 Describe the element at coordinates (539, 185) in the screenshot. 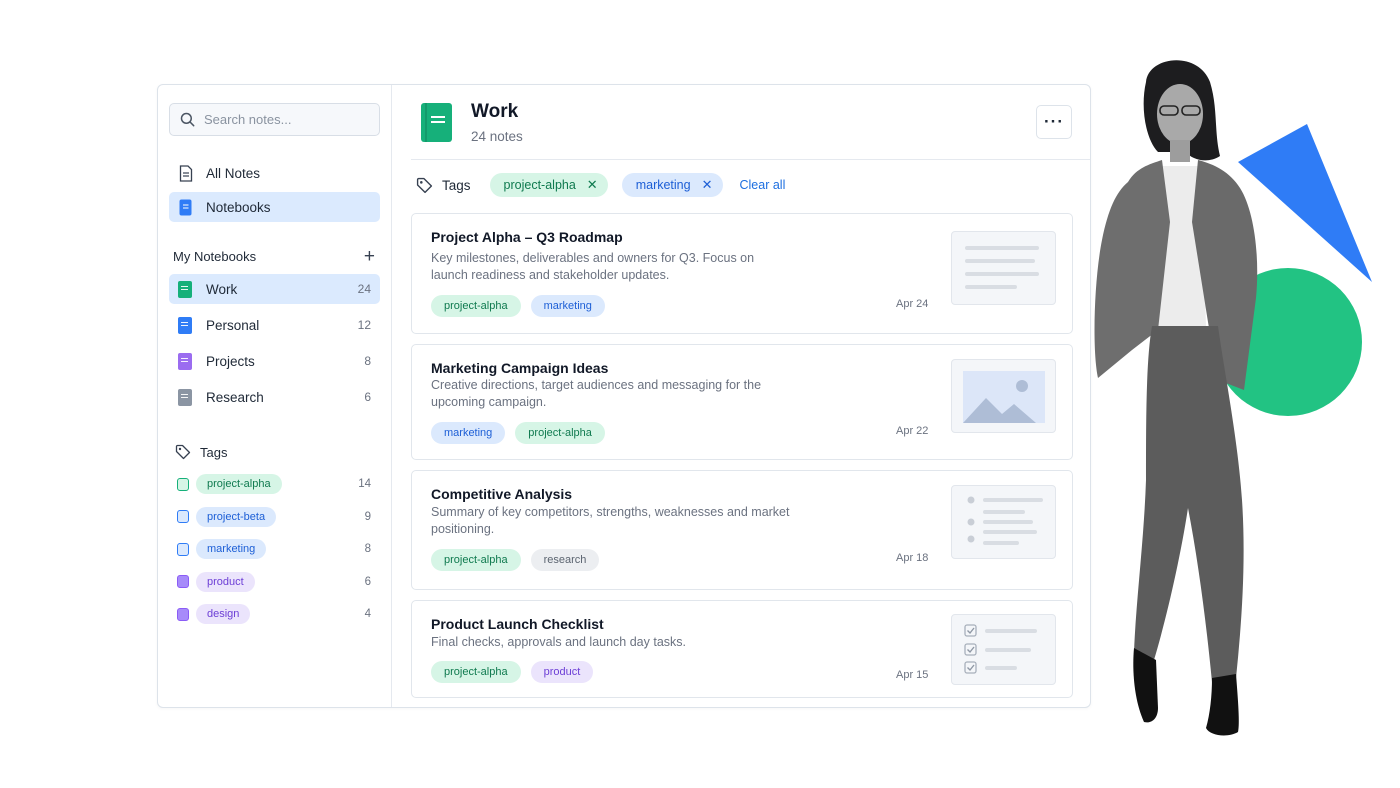

I see `chip-label: project-alpha` at that location.